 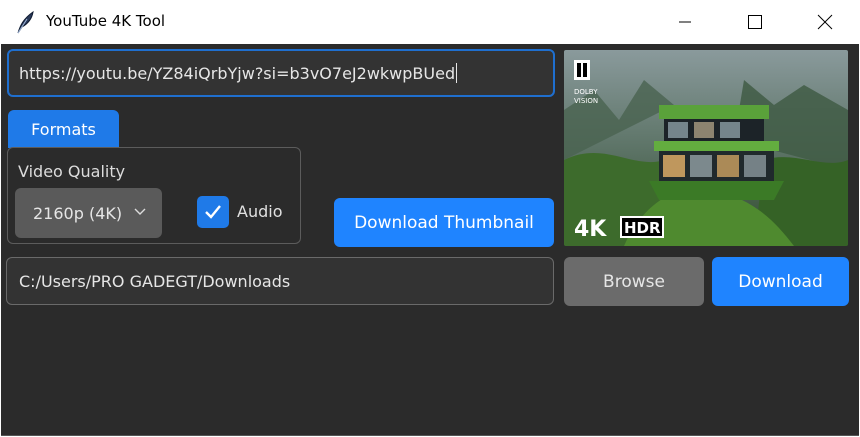 I want to click on thumbnail-image: DOLBY VISION 4K HDR, so click(x=706, y=148).